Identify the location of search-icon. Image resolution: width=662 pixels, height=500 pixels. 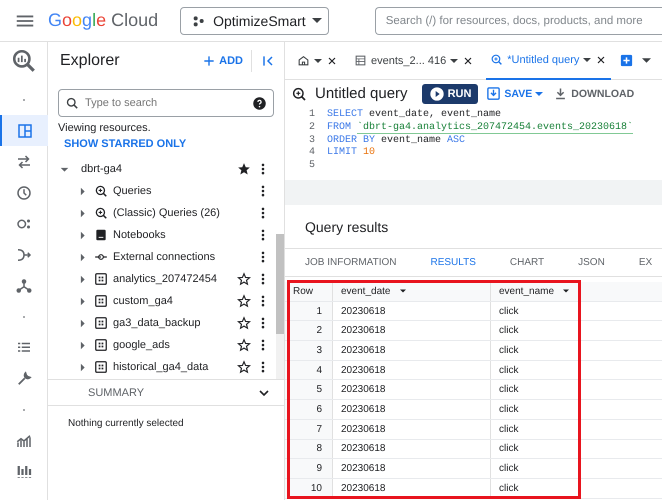
(72, 103).